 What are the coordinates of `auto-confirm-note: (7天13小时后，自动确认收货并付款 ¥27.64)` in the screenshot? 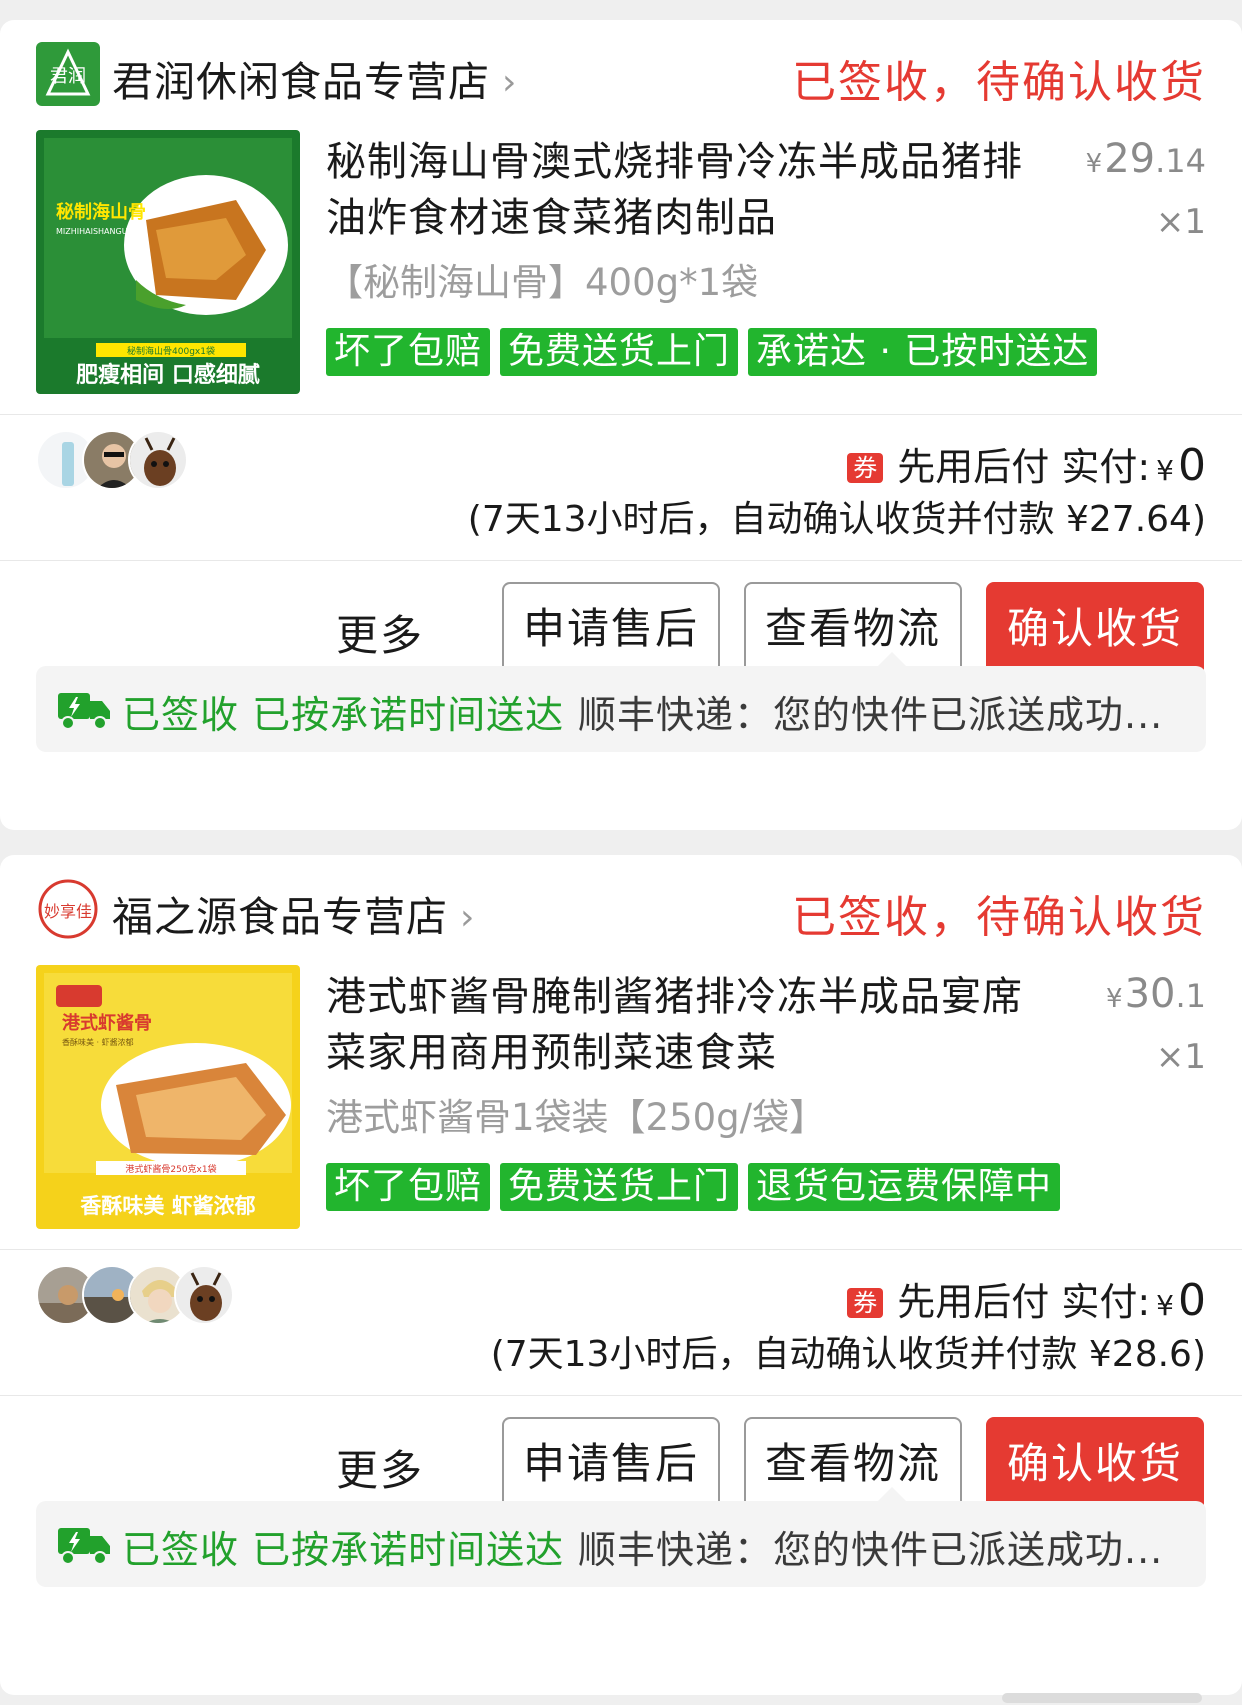 It's located at (836, 519).